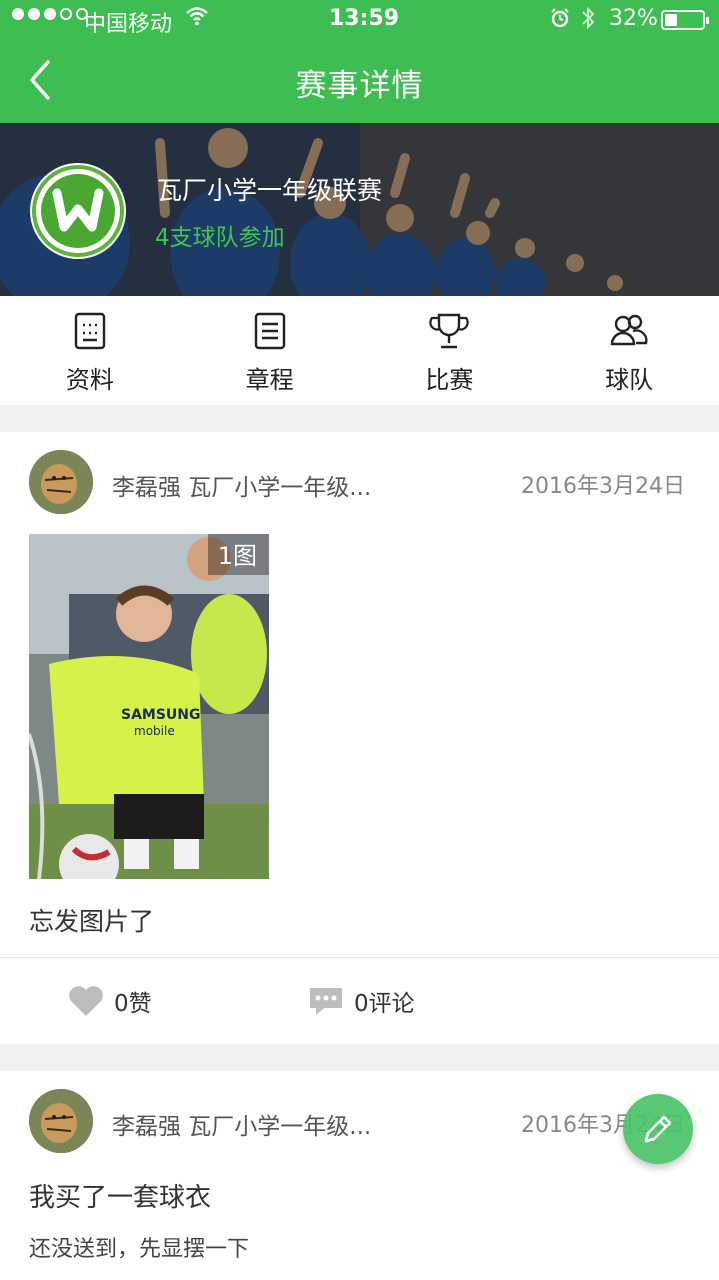 Image resolution: width=719 pixels, height=1280 pixels. I want to click on battery-icon, so click(685, 20).